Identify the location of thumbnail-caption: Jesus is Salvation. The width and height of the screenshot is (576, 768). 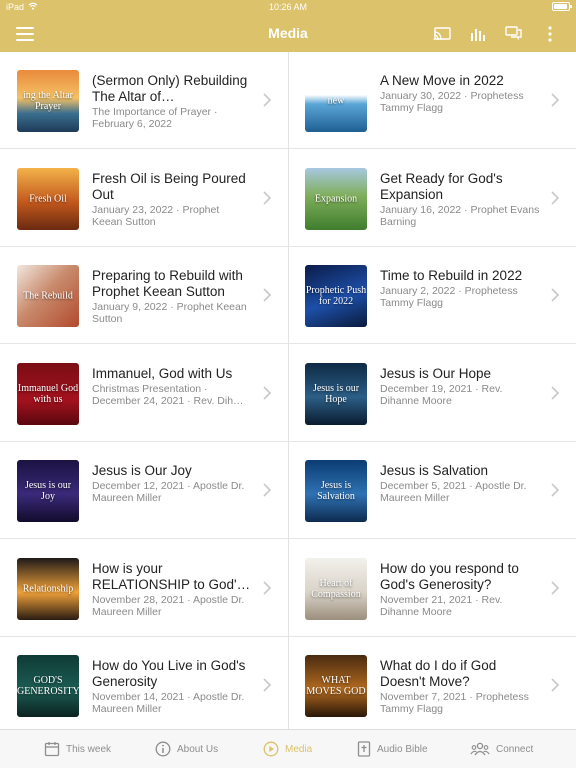
(336, 491).